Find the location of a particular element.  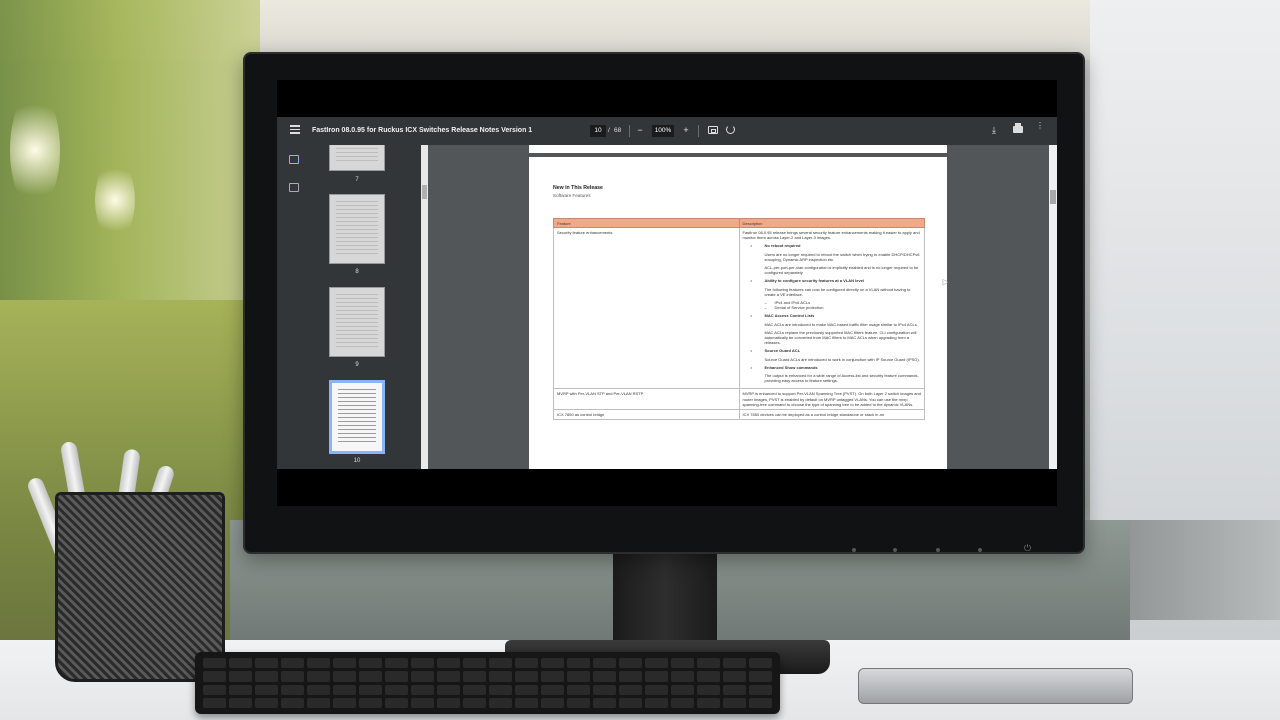

zoom-level-input: 100% is located at coordinates (663, 131).